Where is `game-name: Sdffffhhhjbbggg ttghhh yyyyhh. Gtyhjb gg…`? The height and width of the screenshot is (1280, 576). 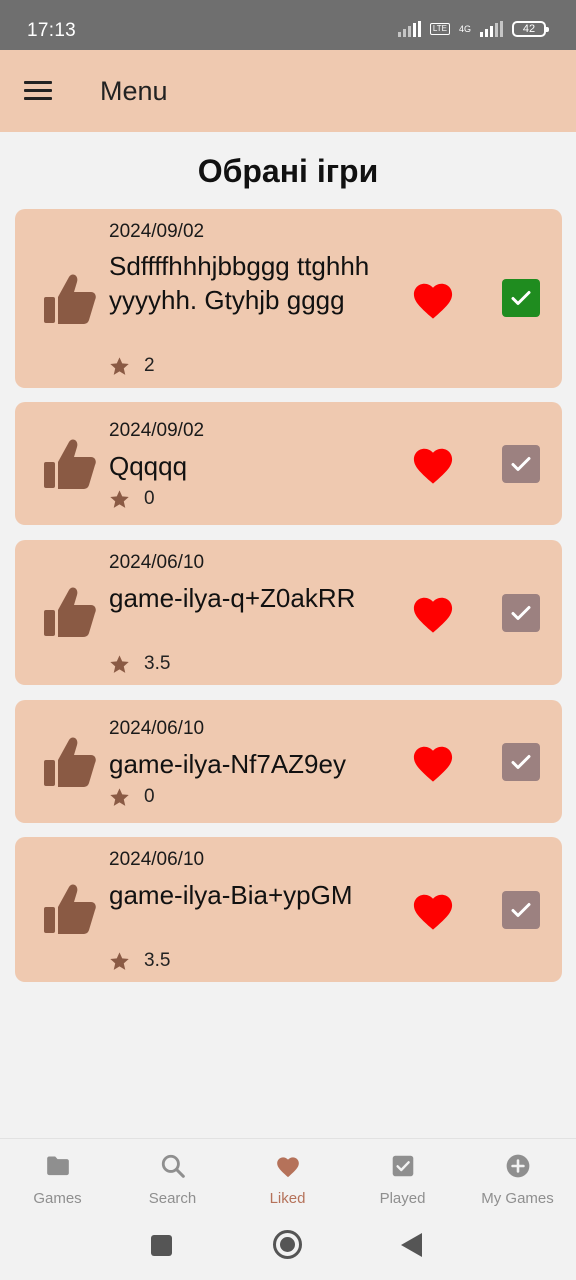
game-name: Sdffffhhhjbbggg ttghhh yyyyhh. Gtyhjb gg… is located at coordinates (239, 283).